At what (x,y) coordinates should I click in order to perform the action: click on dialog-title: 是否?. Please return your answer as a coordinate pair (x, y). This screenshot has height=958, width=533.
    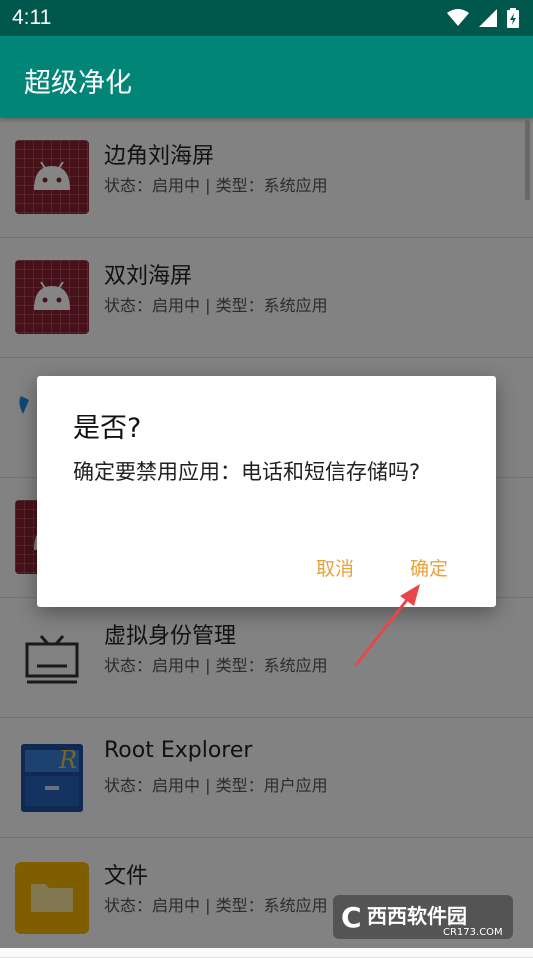
    Looking at the image, I should click on (107, 428).